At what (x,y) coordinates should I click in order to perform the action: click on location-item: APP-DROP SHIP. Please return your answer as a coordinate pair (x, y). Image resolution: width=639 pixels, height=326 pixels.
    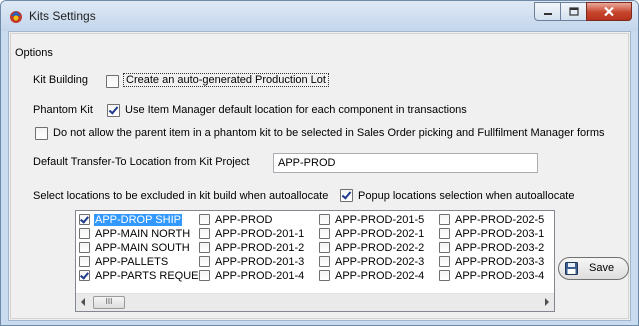
    Looking at the image, I should click on (139, 220).